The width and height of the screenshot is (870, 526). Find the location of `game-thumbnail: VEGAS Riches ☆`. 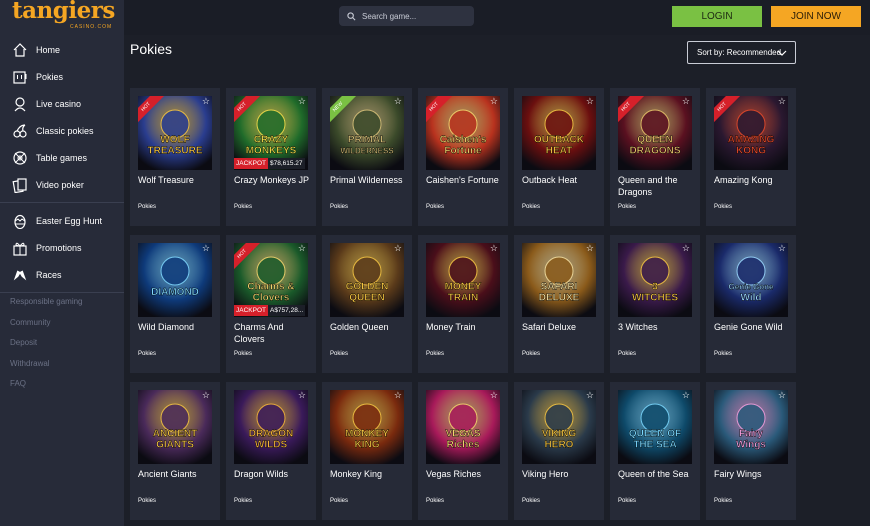

game-thumbnail: VEGAS Riches ☆ is located at coordinates (463, 427).